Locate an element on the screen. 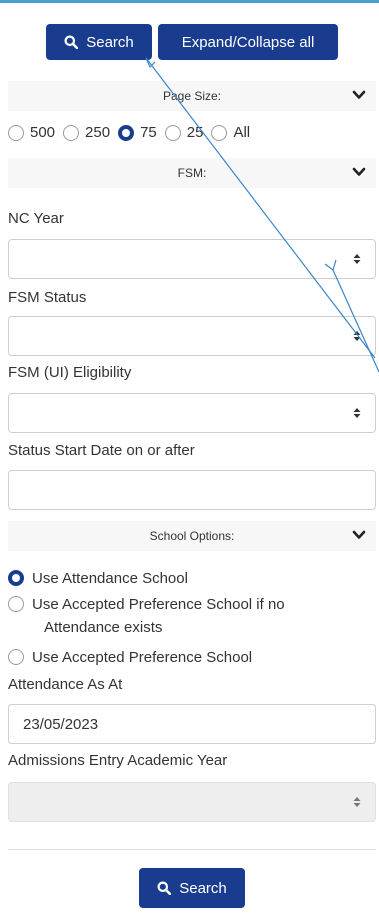 The width and height of the screenshot is (379, 920). radio-label: All is located at coordinates (242, 132).